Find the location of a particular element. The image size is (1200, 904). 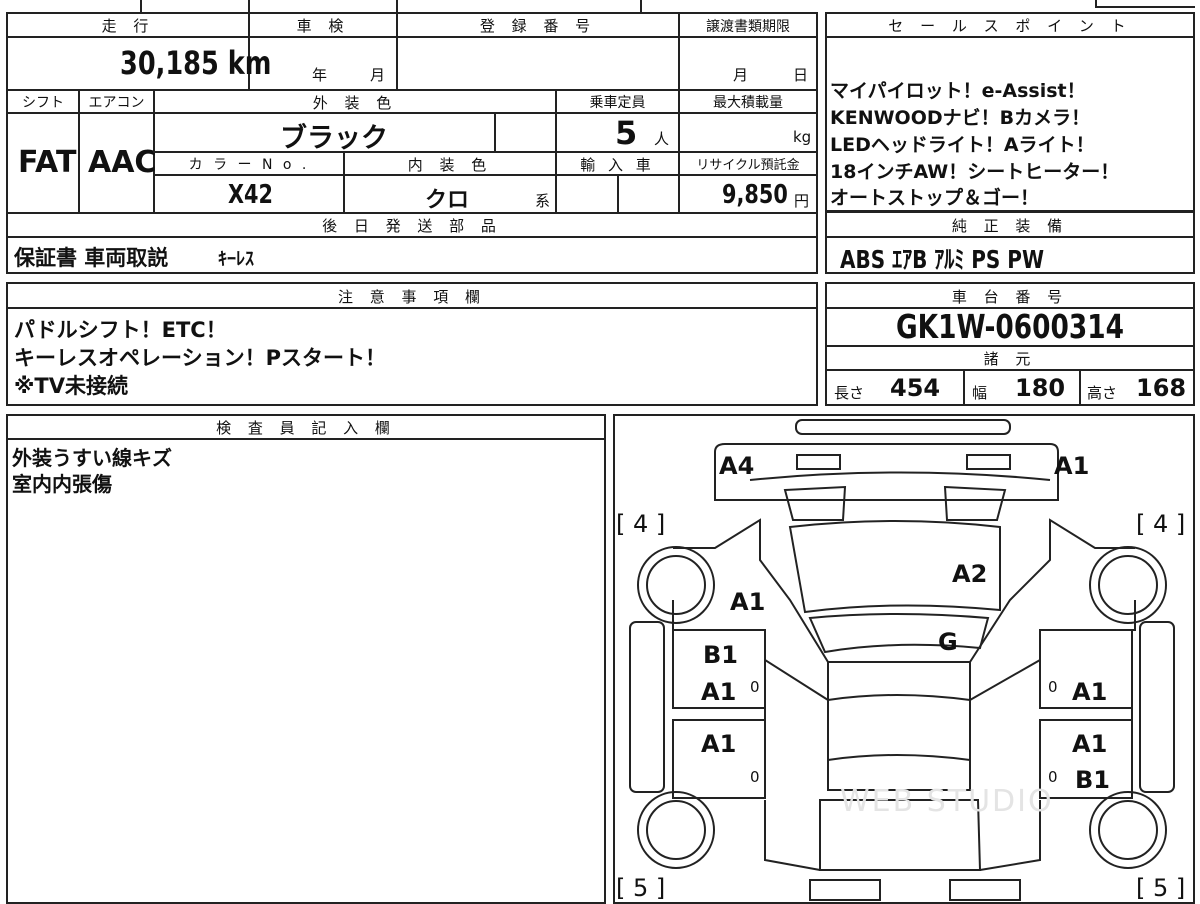

dimensions-label: 諸 元 is located at coordinates (1010, 359).